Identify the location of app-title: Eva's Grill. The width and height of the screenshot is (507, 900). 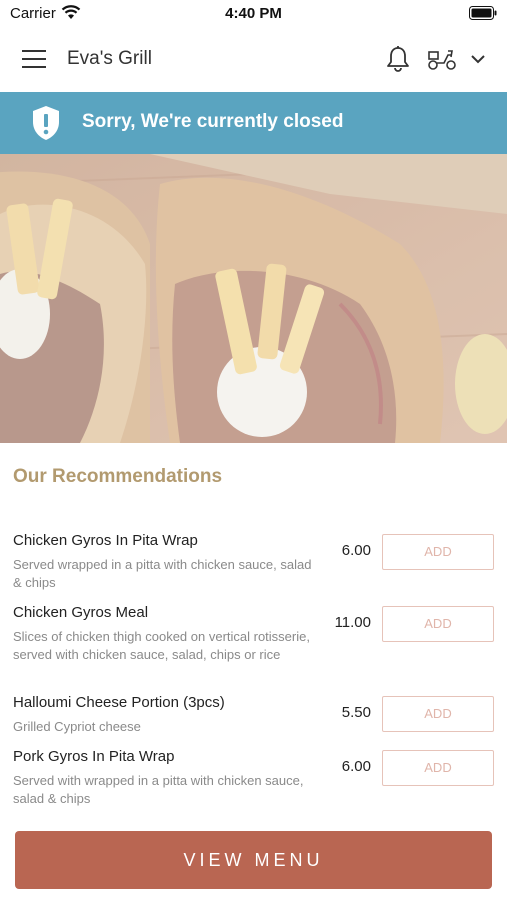
(109, 58).